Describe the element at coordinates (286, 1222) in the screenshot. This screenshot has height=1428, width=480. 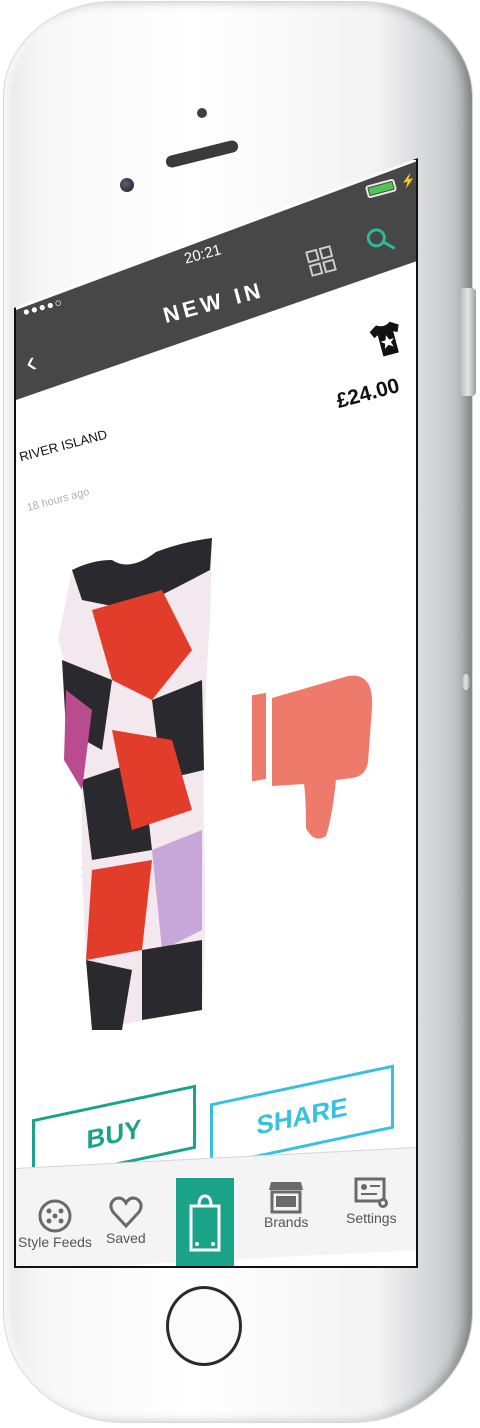
I see `tab-label: Brands` at that location.